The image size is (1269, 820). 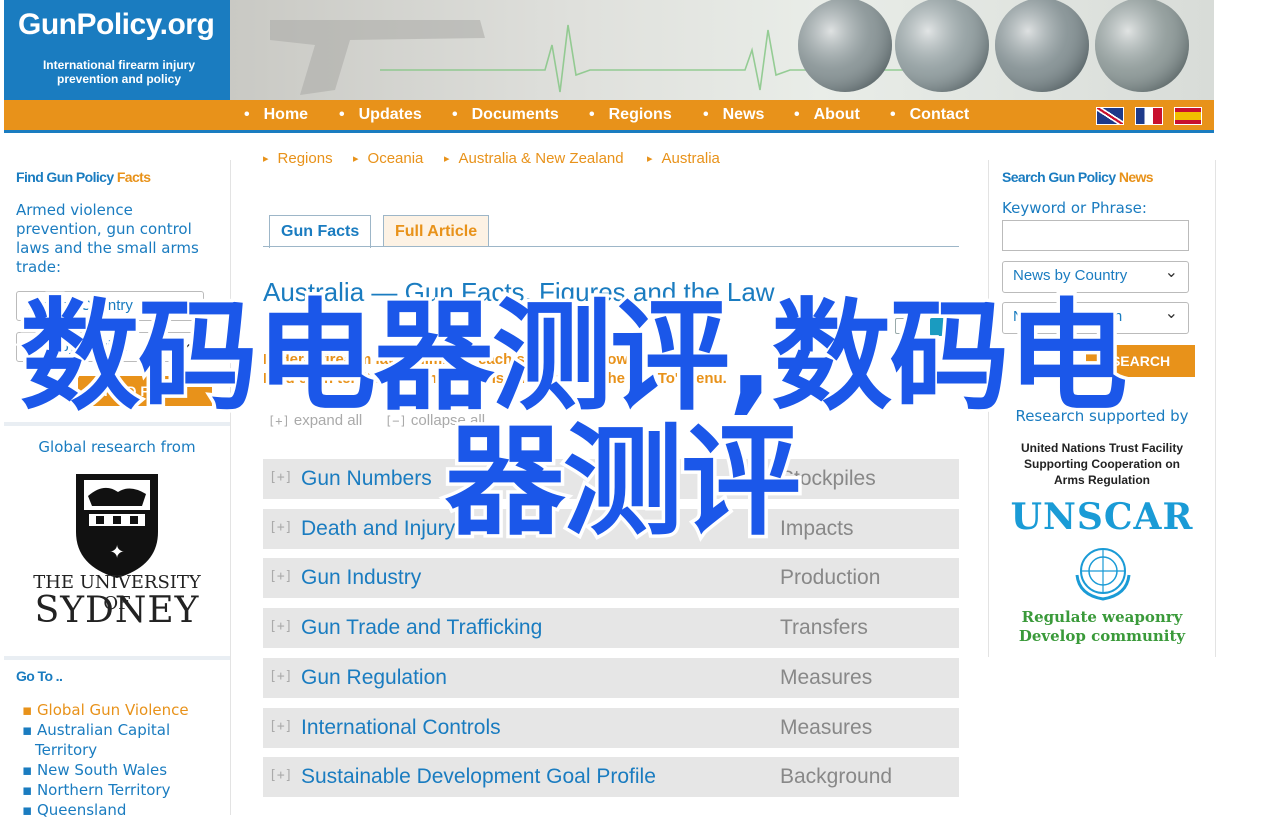 I want to click on nav-updates: Updates, so click(x=380, y=115).